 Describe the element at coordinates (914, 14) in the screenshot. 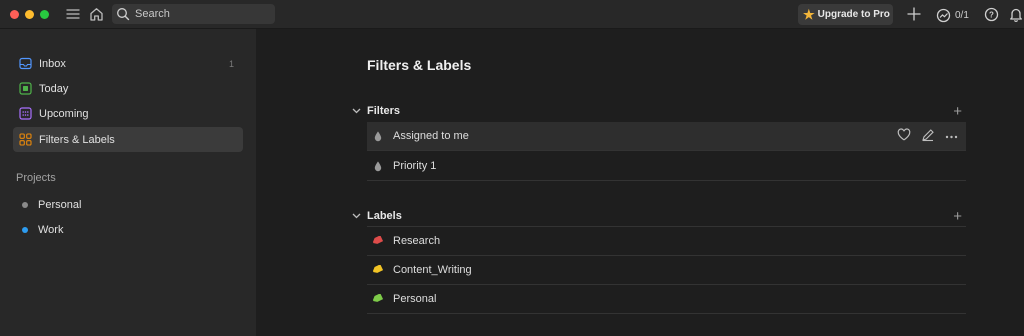

I see `add-task-icon` at that location.